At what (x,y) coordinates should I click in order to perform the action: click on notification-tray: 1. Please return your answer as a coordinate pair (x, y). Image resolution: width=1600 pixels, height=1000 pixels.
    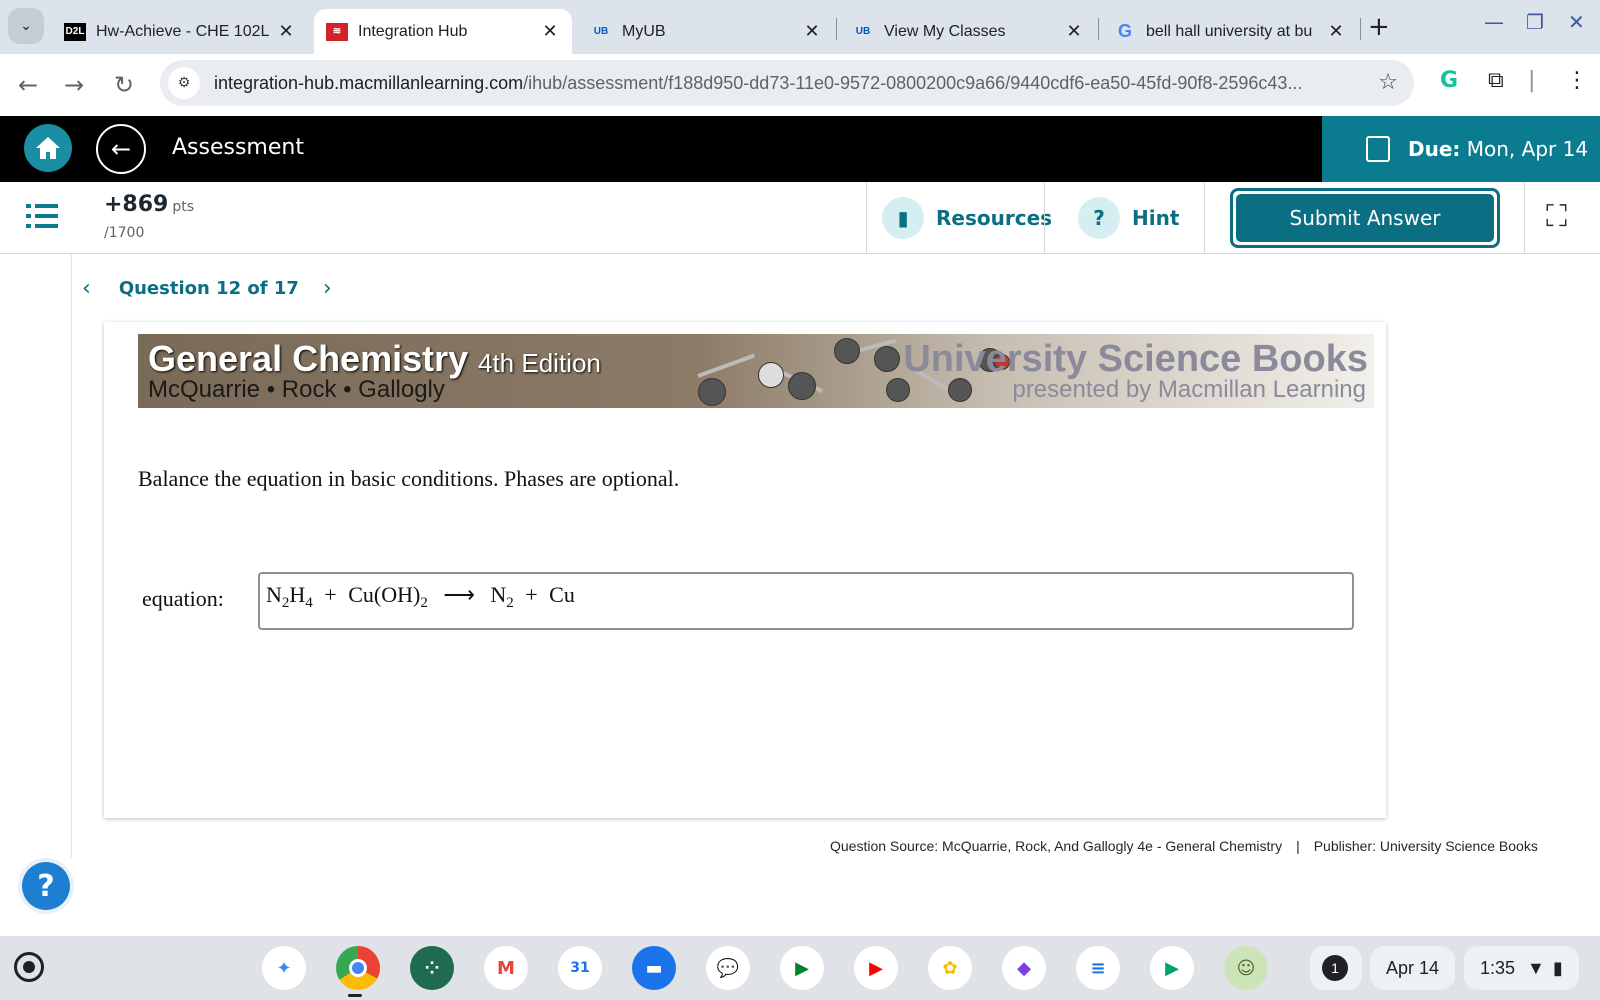
    Looking at the image, I should click on (1336, 968).